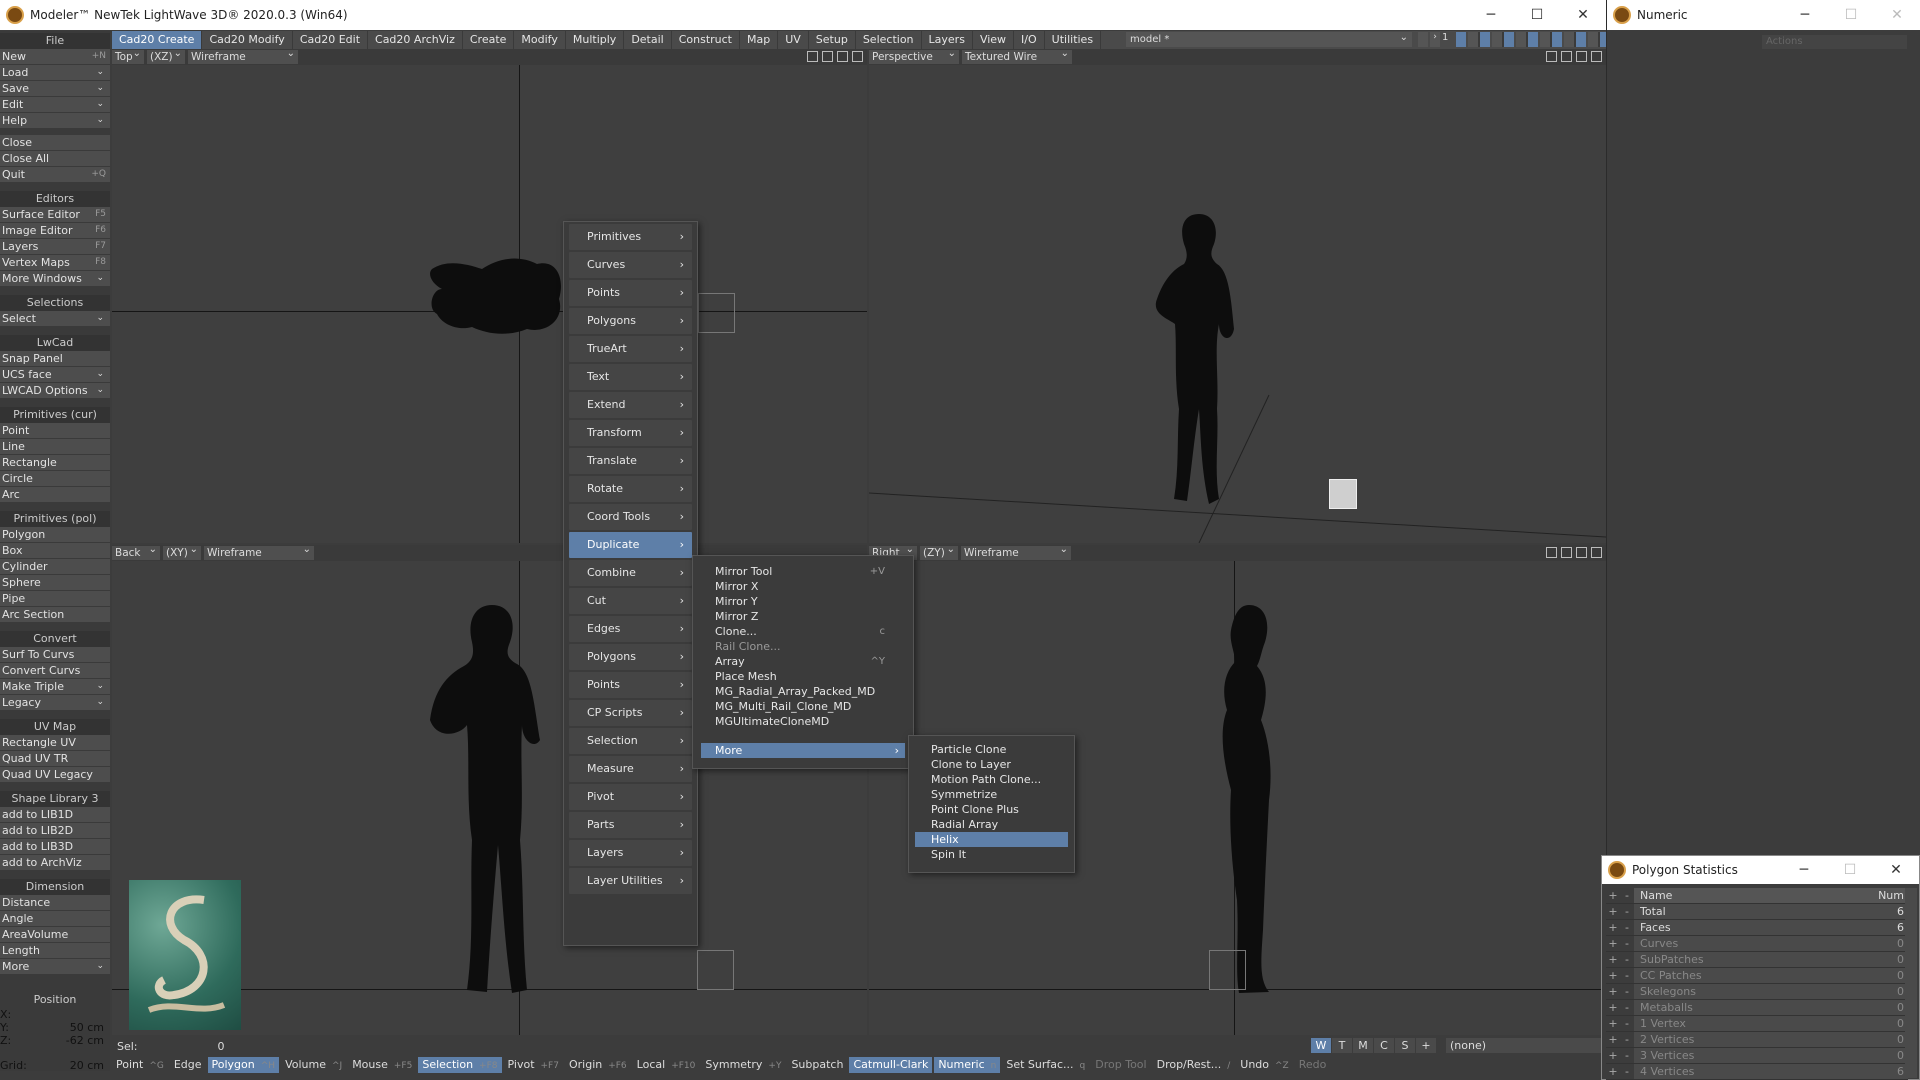 This screenshot has height=1080, width=1920. Describe the element at coordinates (939, 552) in the screenshot. I see `axis-select: (ZY)` at that location.